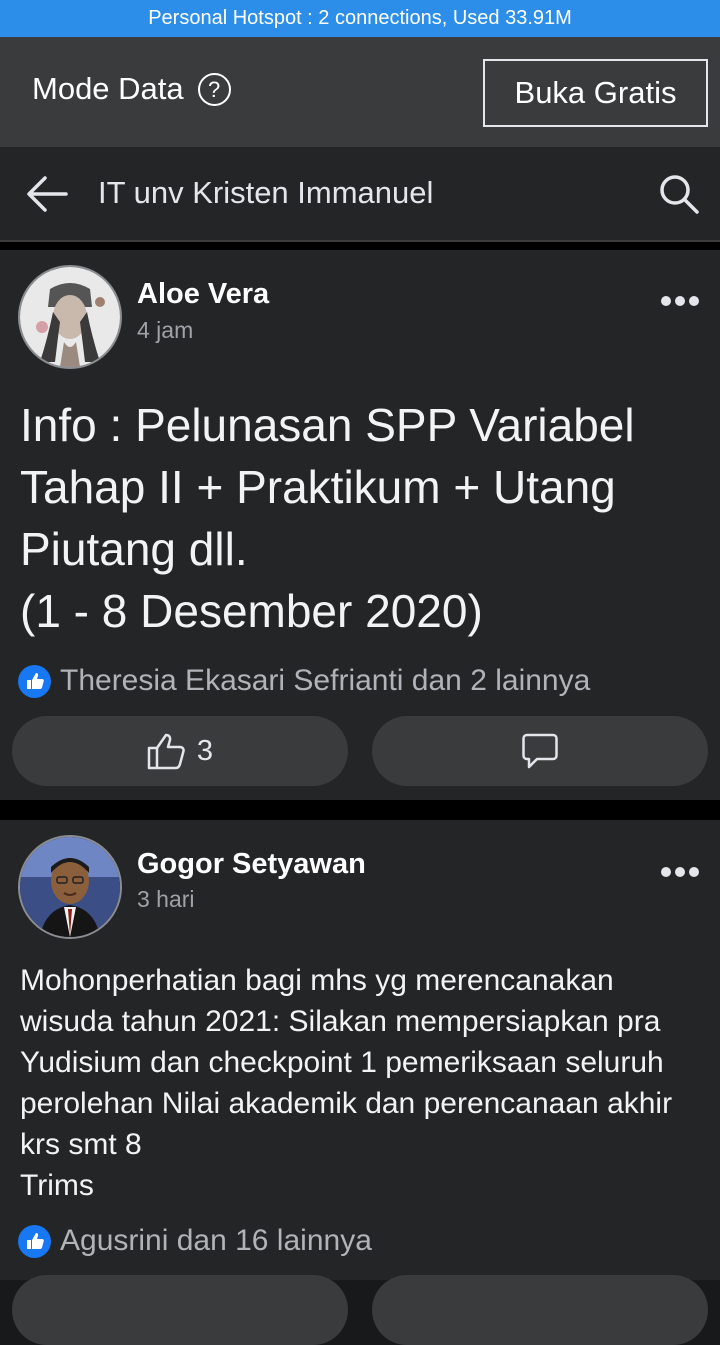  What do you see at coordinates (216, 1240) in the screenshot?
I see `reaction-names: Agusrini dan 16 lainnya` at bounding box center [216, 1240].